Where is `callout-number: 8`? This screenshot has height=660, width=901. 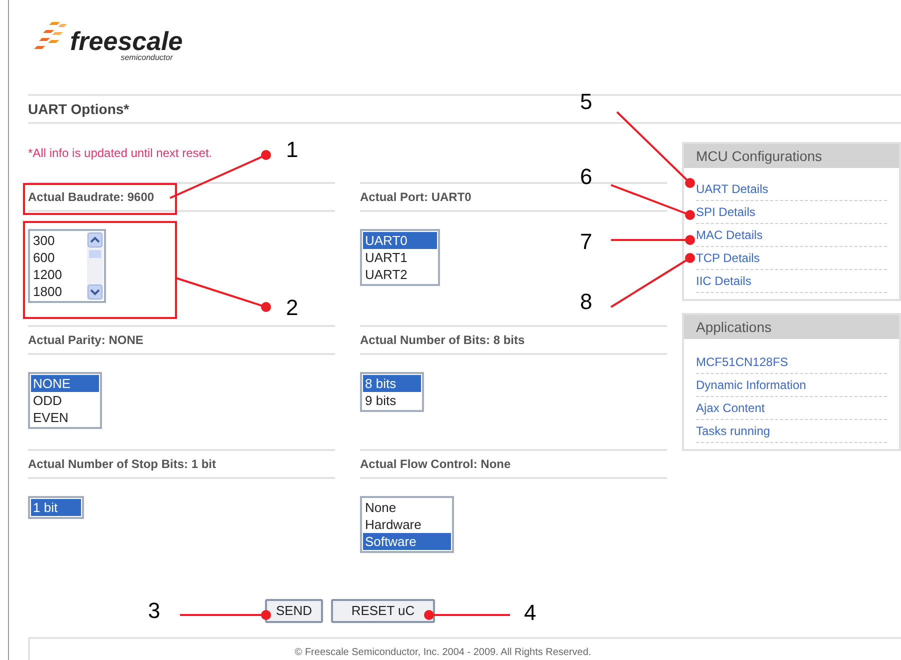
callout-number: 8 is located at coordinates (586, 302).